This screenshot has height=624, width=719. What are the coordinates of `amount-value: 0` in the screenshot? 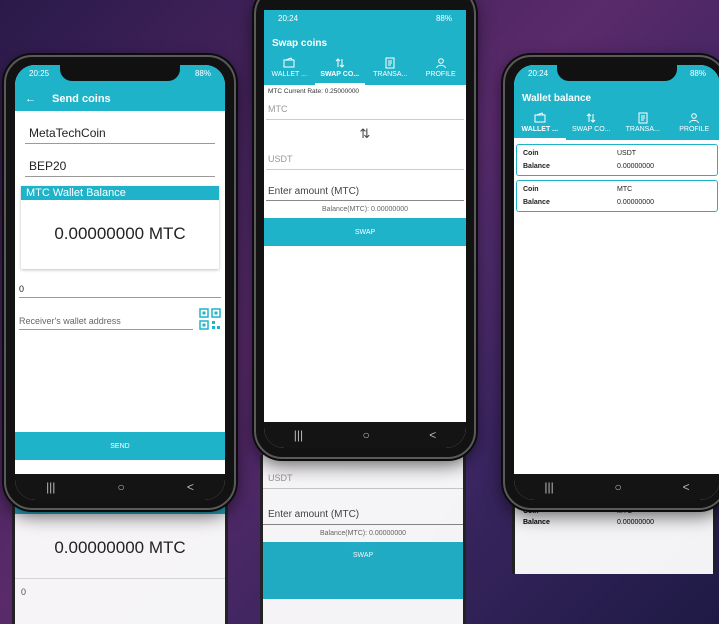 It's located at (22, 289).